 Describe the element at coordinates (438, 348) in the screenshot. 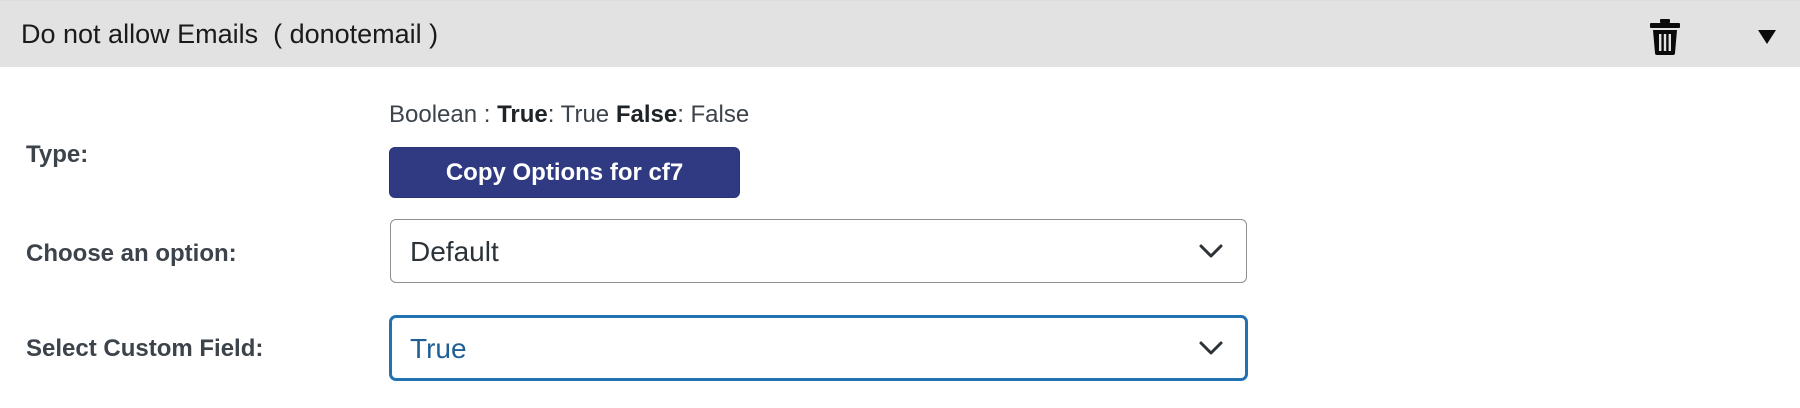

I see `custom-field-value: True` at that location.